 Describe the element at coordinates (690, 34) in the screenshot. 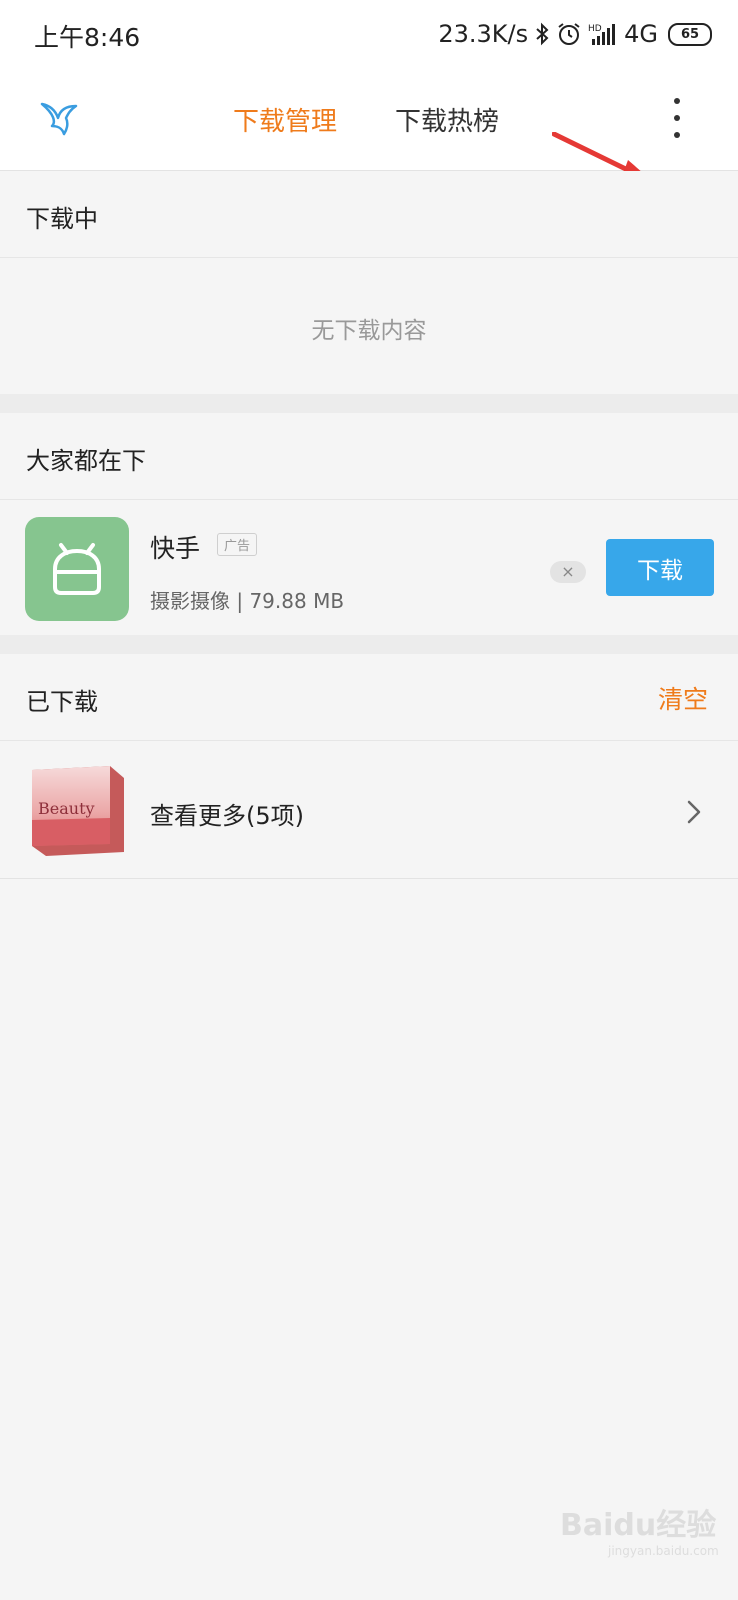

I see `battery-icon: 65` at that location.